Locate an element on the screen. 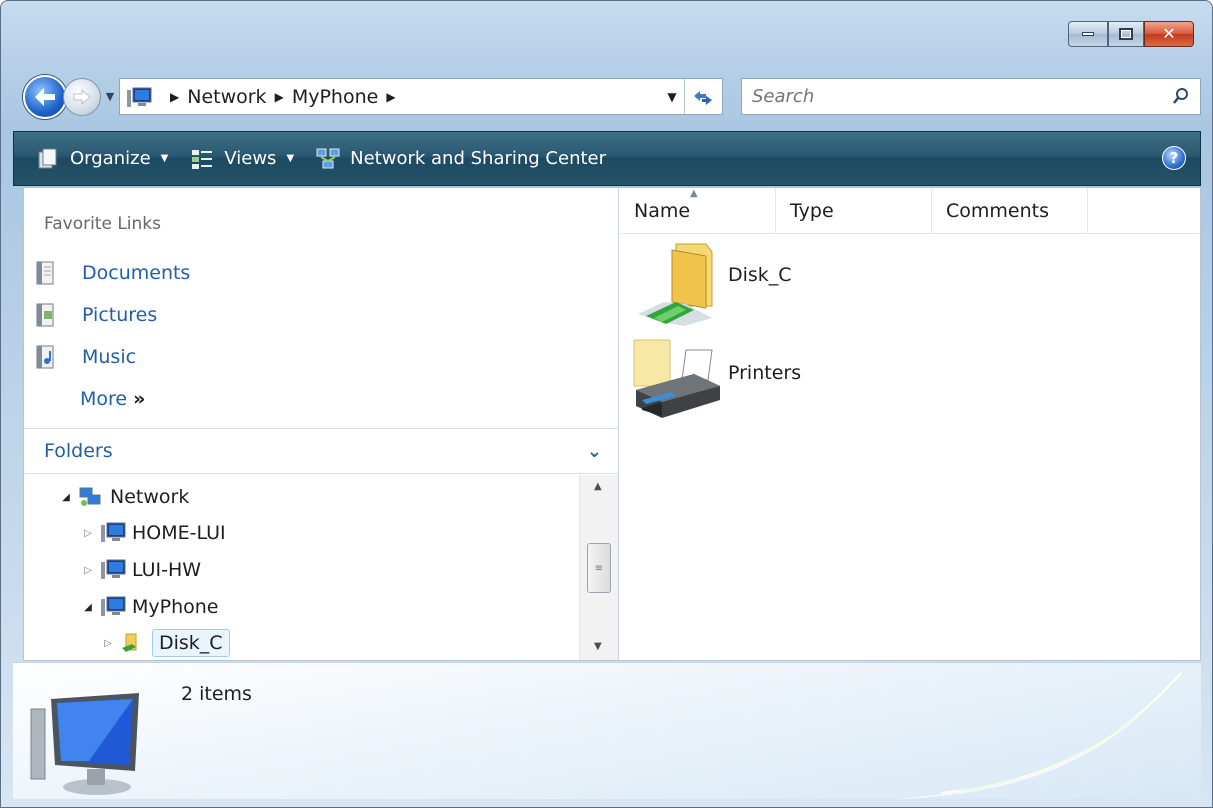 The image size is (1213, 808). back-button is located at coordinates (45, 97).